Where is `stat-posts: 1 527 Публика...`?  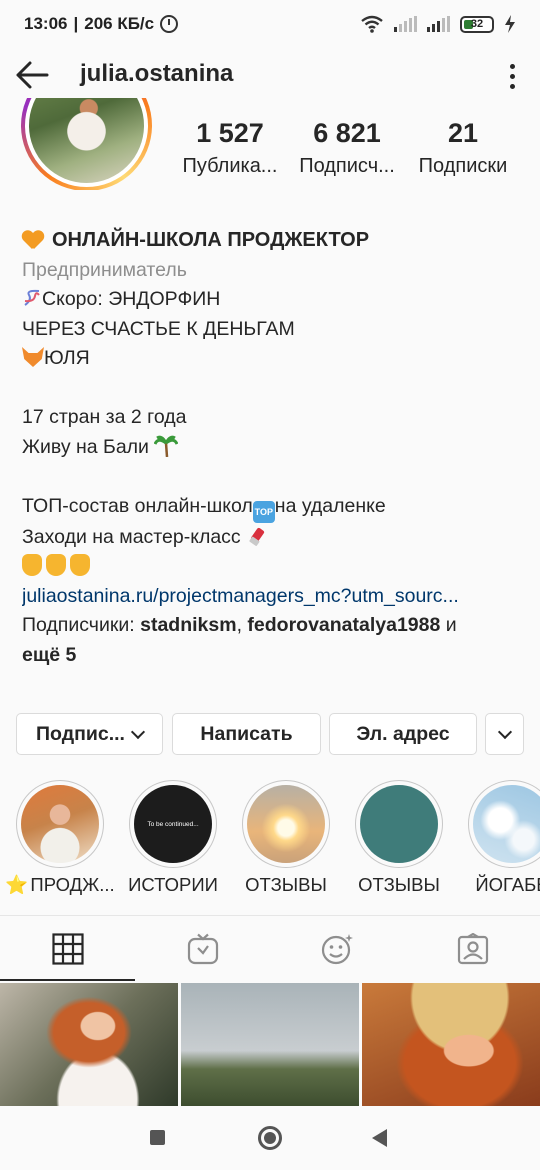
stat-posts: 1 527 Публика... is located at coordinates (230, 148).